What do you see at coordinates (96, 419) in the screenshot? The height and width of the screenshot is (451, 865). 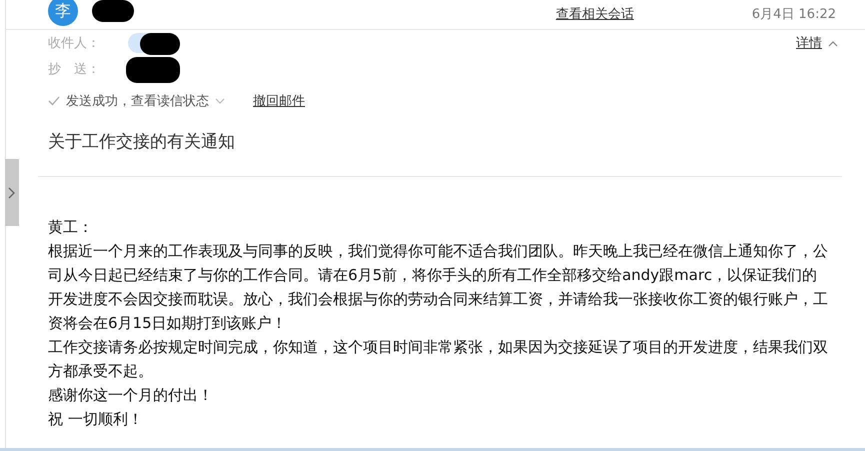 I see `body-paragraph: 祝 一切顺利！` at bounding box center [96, 419].